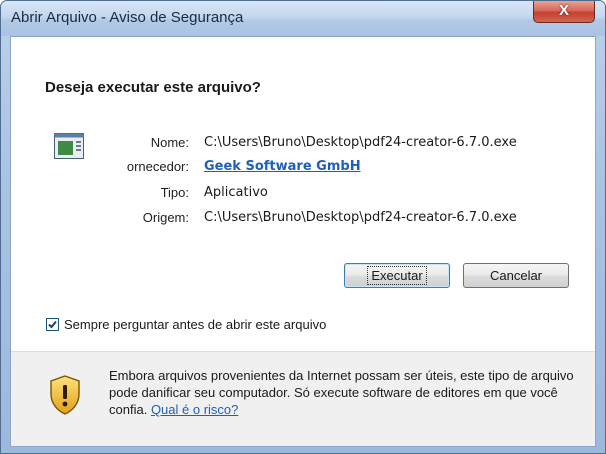 Image resolution: width=606 pixels, height=454 pixels. I want to click on run-button-label: Executar, so click(397, 275).